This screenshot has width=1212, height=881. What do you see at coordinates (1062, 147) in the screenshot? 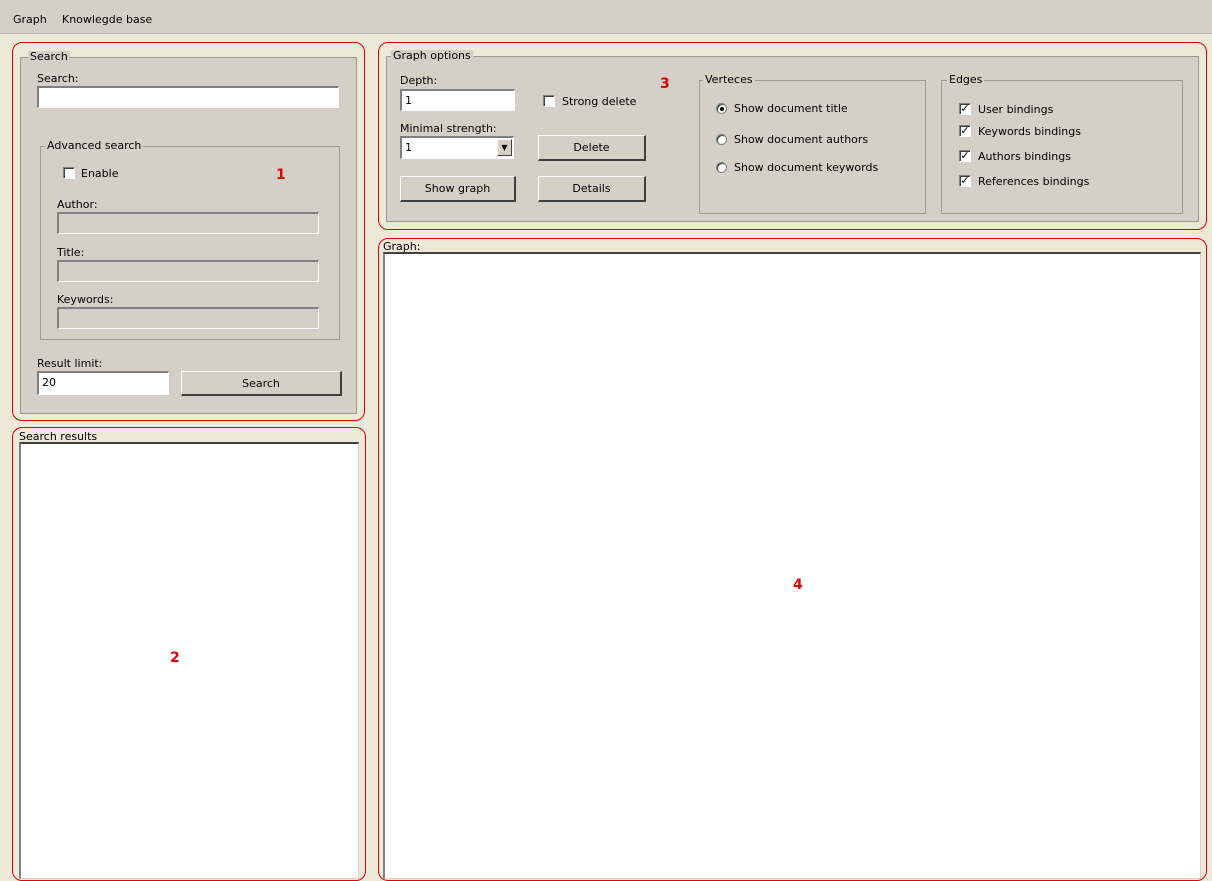
I see `edges-group` at bounding box center [1062, 147].